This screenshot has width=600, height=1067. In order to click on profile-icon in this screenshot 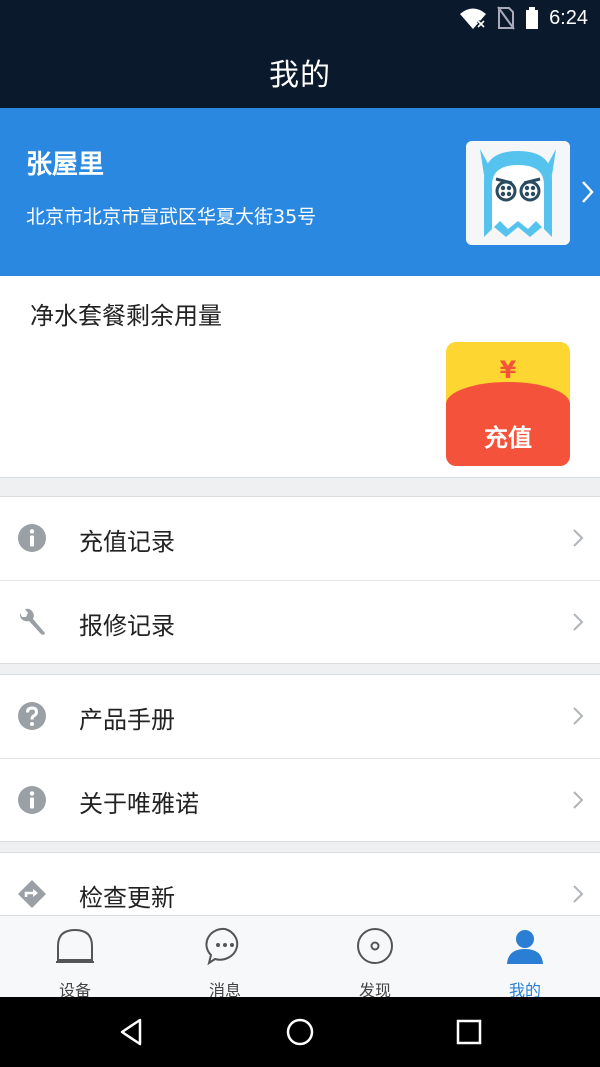, I will do `click(525, 947)`.